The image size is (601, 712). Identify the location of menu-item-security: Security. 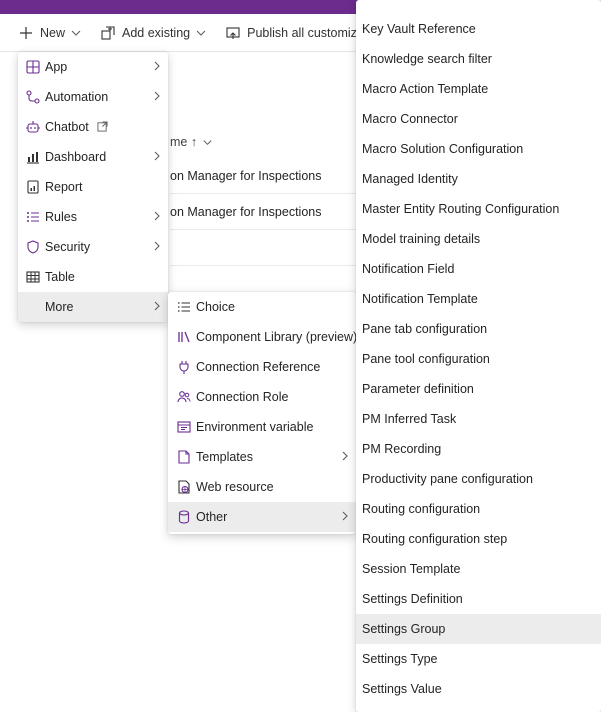
(93, 247).